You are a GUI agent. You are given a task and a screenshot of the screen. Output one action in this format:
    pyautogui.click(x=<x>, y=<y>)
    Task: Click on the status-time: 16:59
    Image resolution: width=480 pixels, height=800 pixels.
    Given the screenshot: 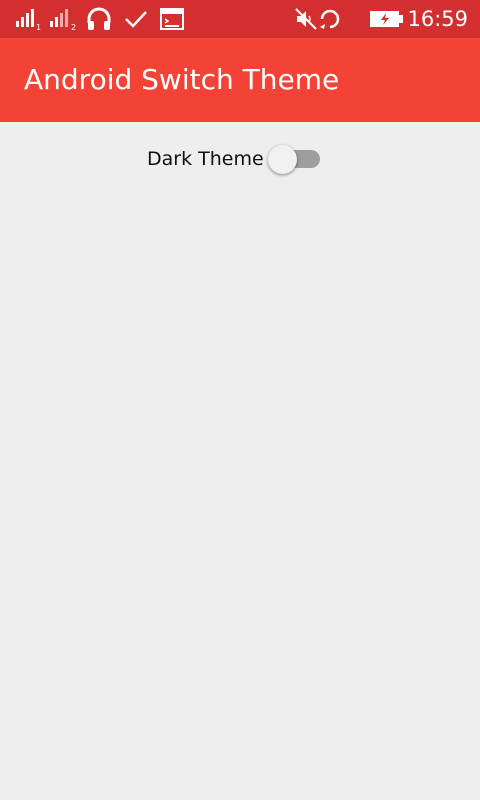 What is the action you would take?
    pyautogui.click(x=437, y=19)
    